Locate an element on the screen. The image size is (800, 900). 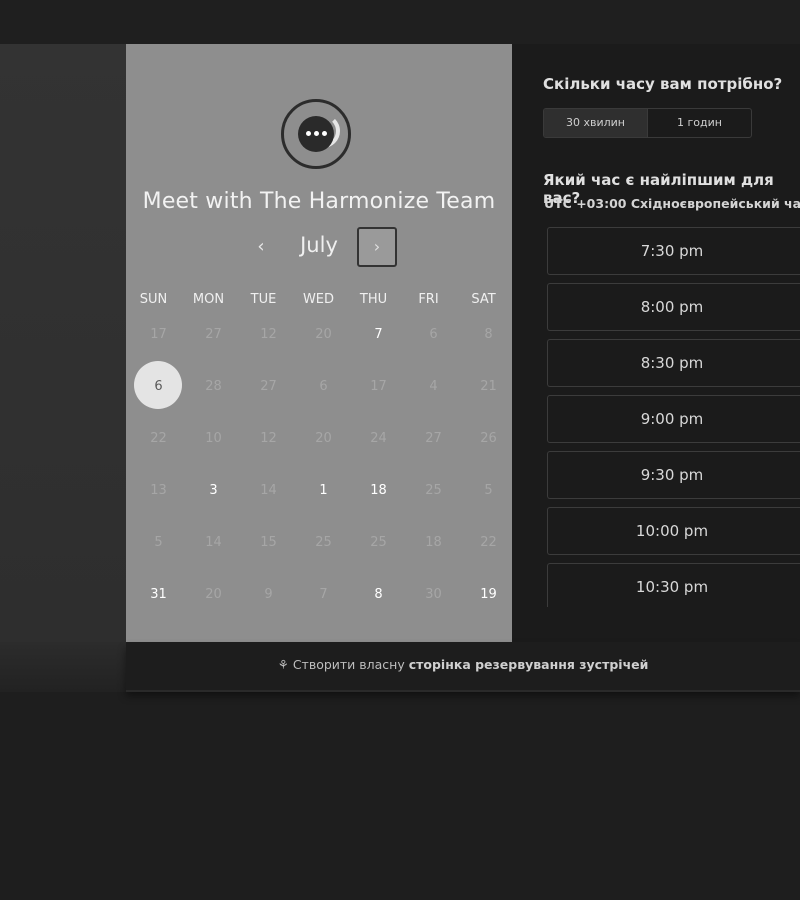
selected-day: 6 is located at coordinates (158, 386).